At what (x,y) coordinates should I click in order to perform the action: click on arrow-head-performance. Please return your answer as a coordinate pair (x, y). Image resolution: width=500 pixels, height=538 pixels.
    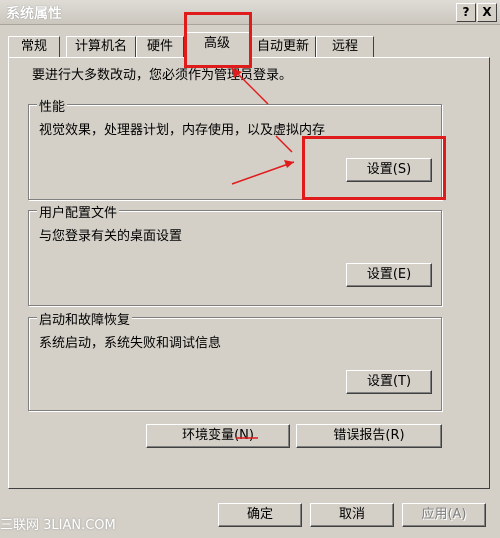
    Looking at the image, I should click on (289, 164).